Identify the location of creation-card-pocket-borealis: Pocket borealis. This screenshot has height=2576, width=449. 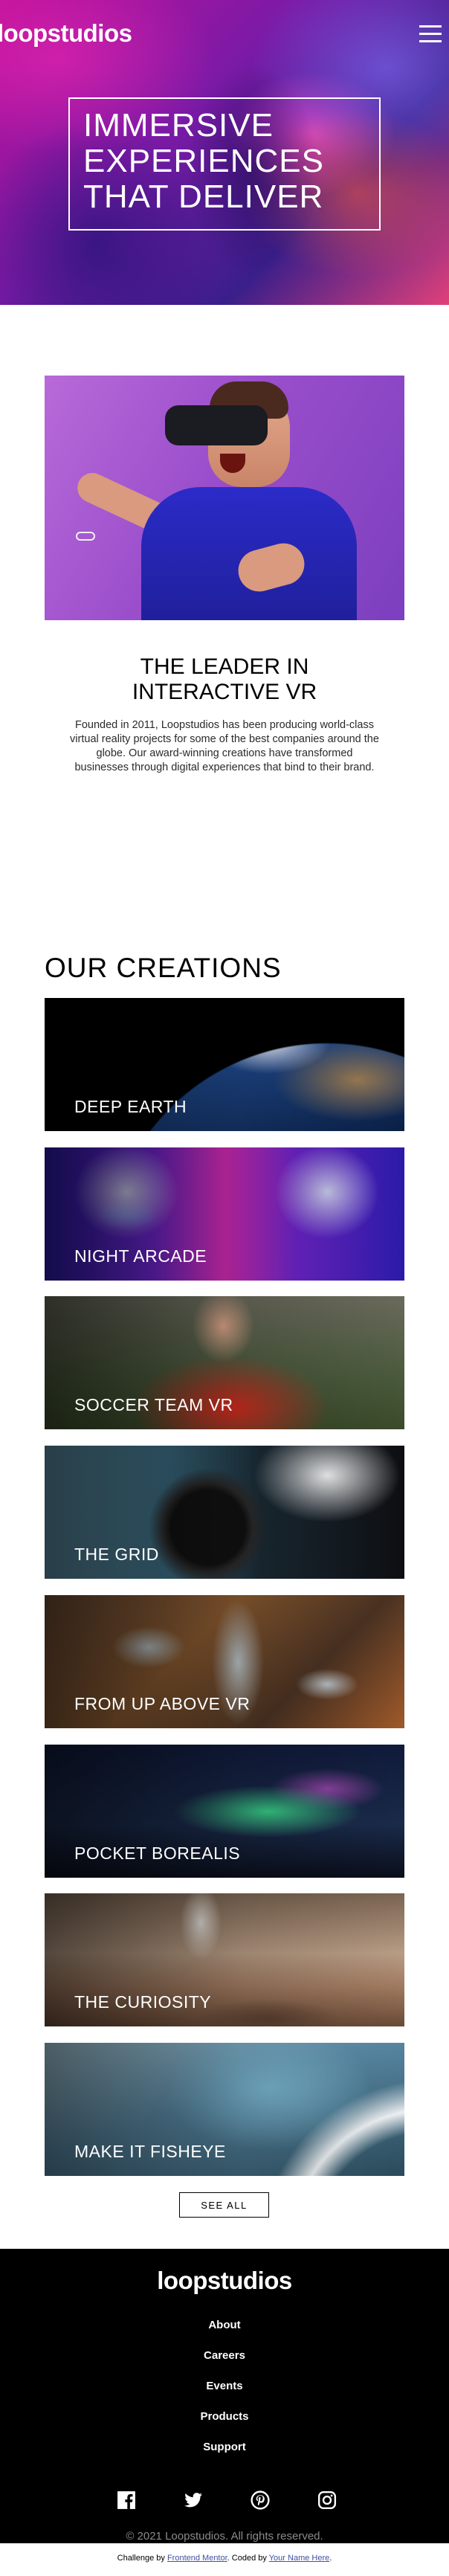
(224, 1811).